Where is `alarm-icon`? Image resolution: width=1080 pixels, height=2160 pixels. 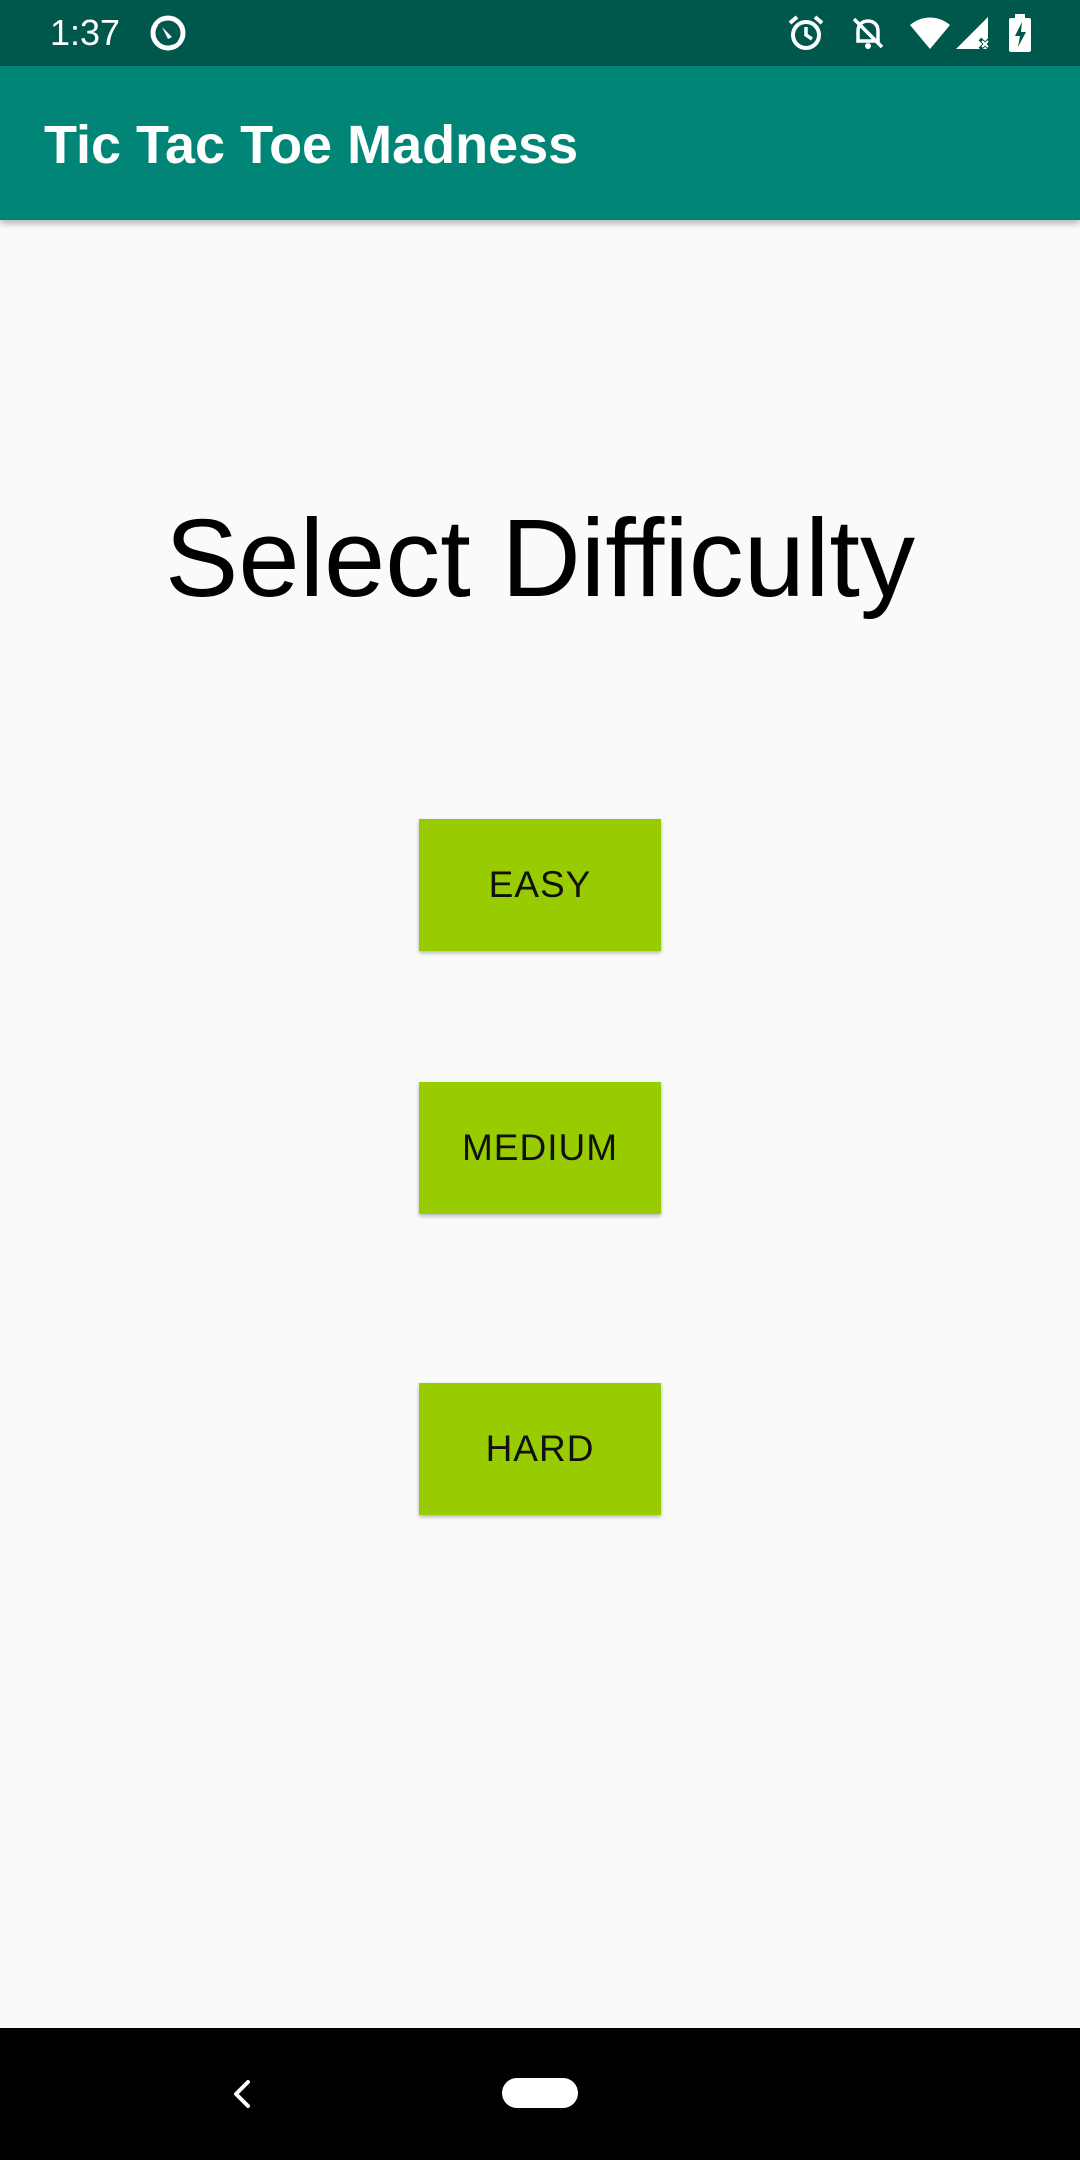 alarm-icon is located at coordinates (806, 33).